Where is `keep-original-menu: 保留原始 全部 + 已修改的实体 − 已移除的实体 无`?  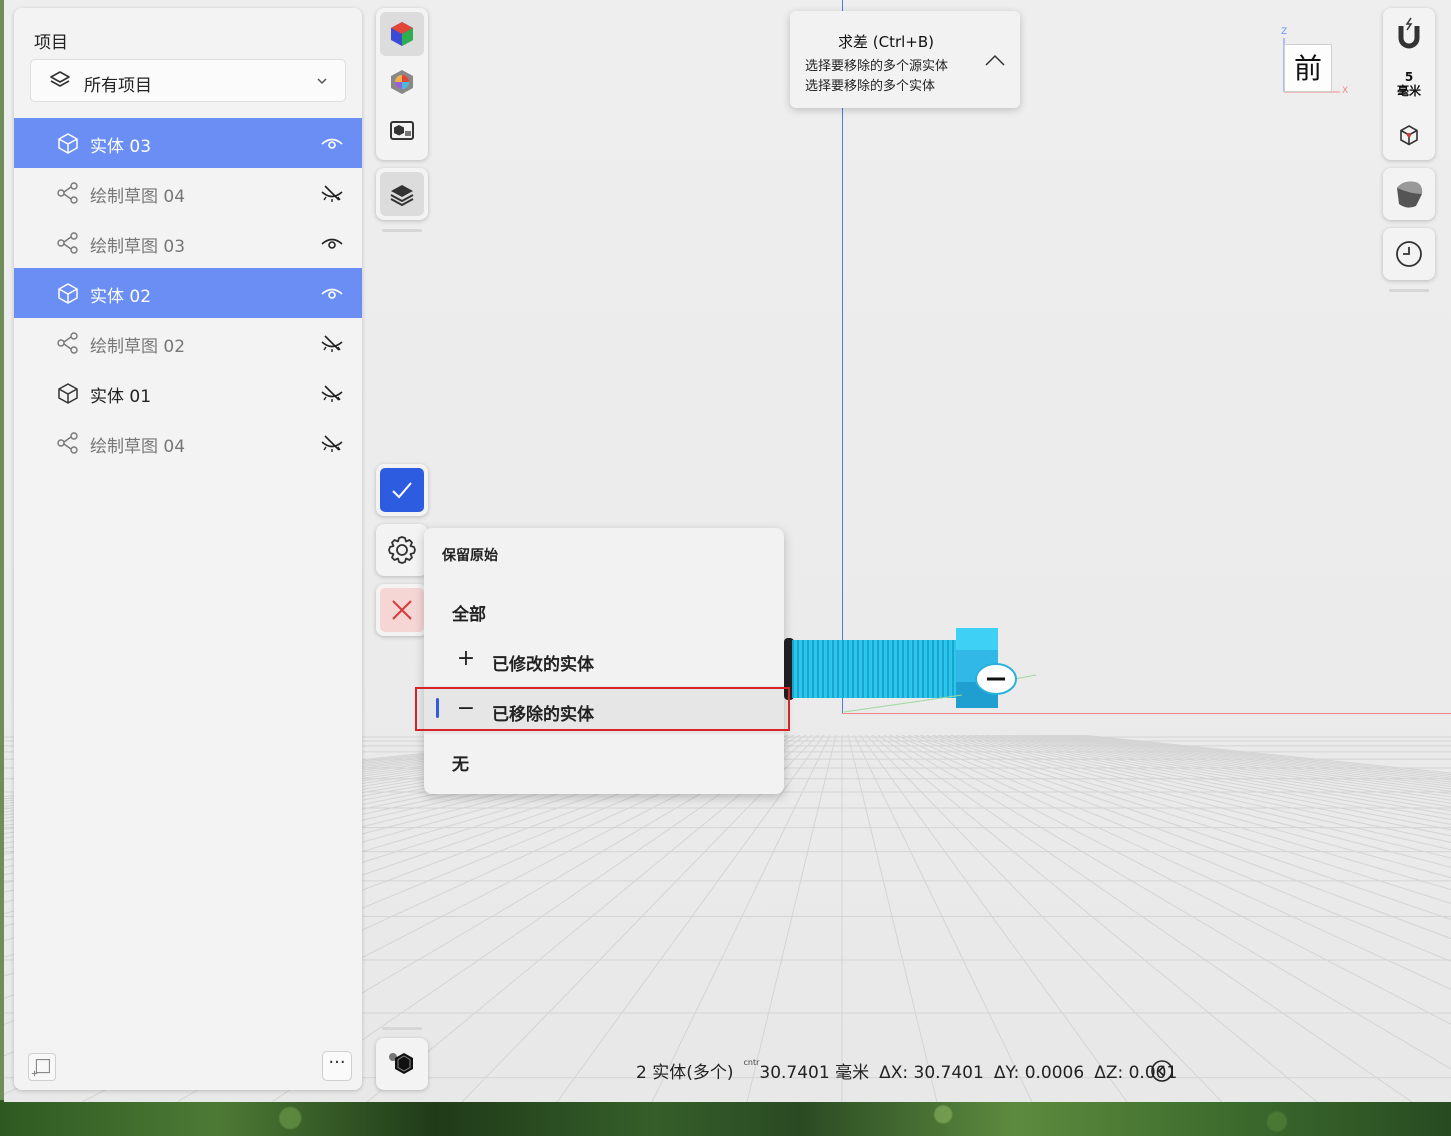 keep-original-menu: 保留原始 全部 + 已修改的实体 − 已移除的实体 无 is located at coordinates (604, 661).